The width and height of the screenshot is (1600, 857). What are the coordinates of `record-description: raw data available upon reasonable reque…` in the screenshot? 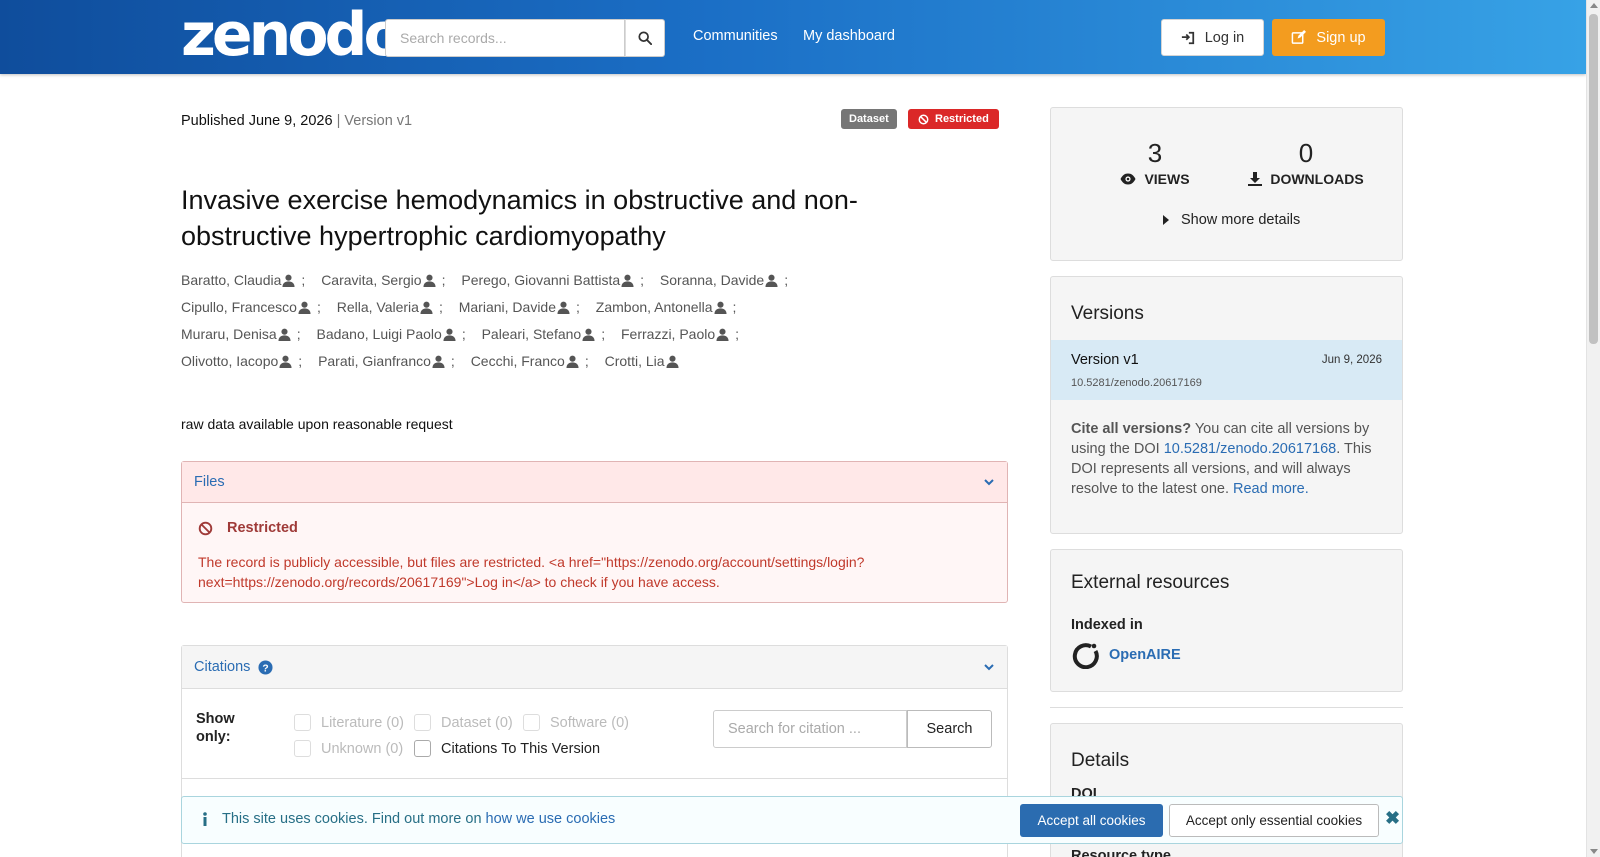 It's located at (317, 424).